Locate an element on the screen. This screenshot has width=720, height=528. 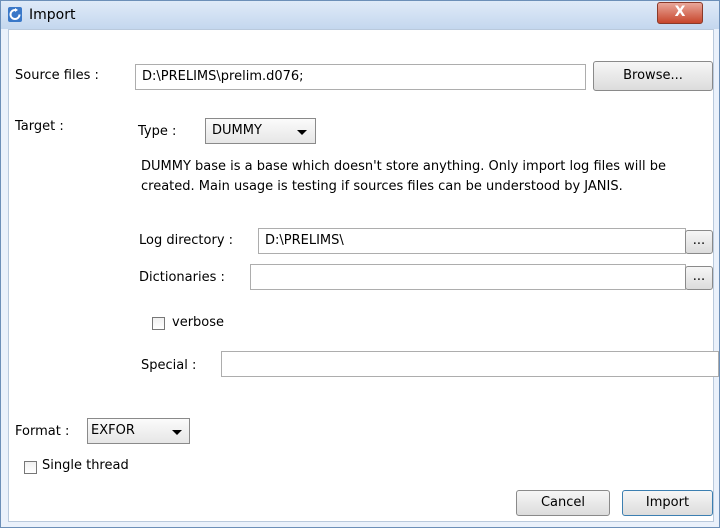
close-icon: X is located at coordinates (680, 12).